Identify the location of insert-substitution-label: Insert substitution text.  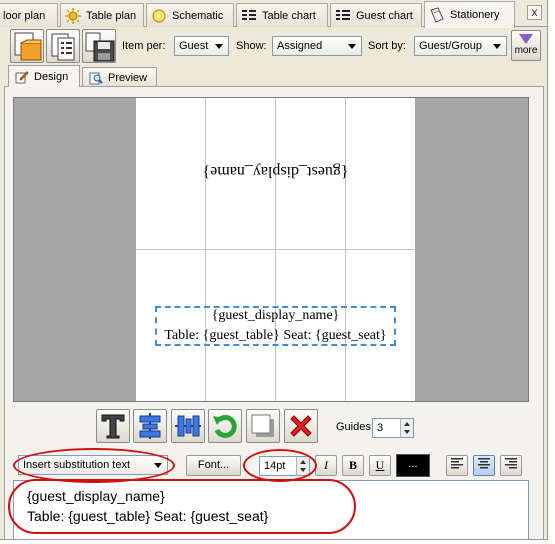
(76, 465).